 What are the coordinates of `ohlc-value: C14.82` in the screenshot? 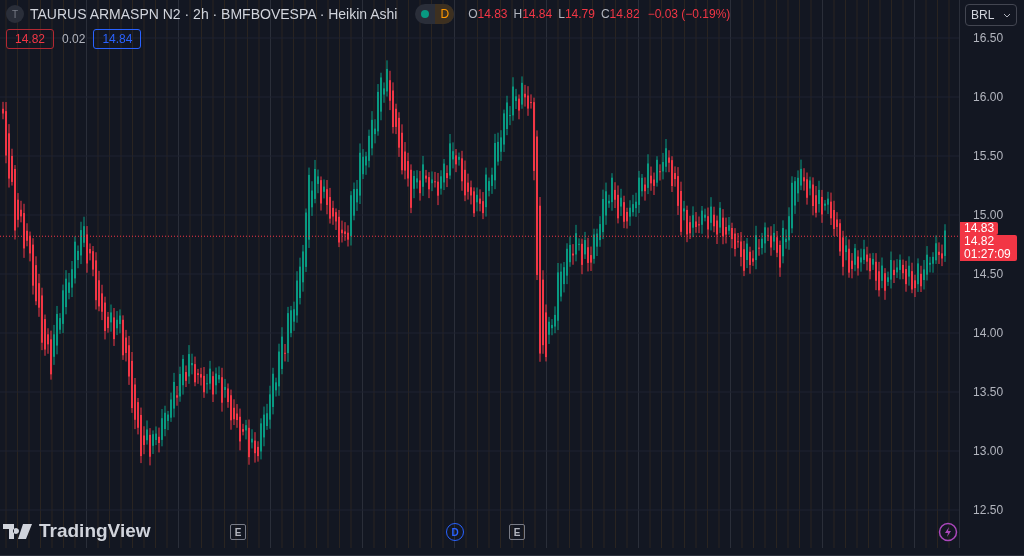 It's located at (620, 14).